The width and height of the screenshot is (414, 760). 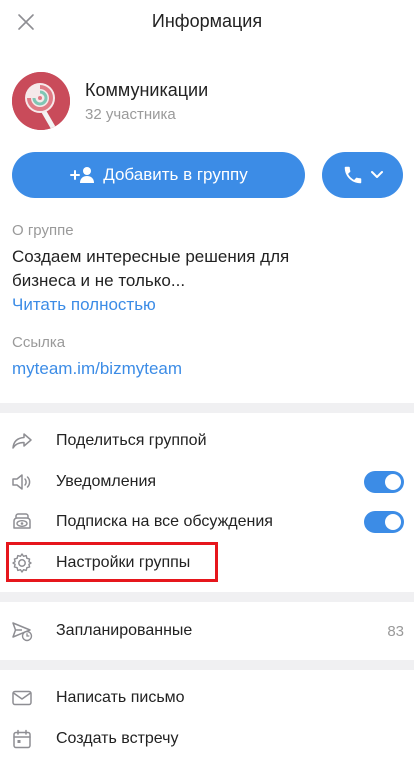 What do you see at coordinates (207, 739) in the screenshot?
I see `create-meeting-row: Создать встречу` at bounding box center [207, 739].